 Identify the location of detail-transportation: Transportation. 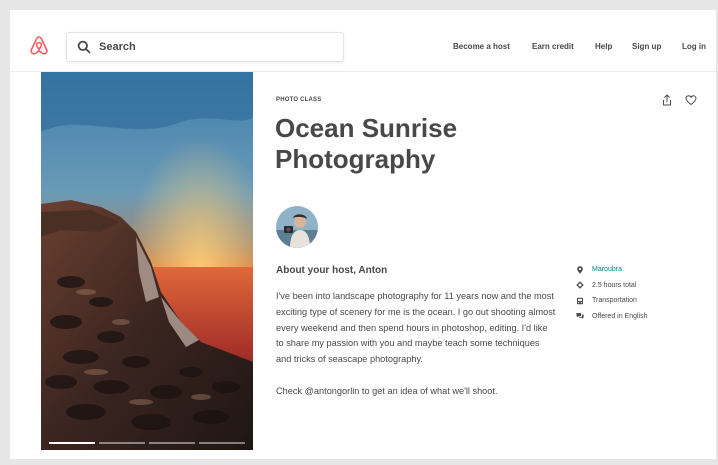
(612, 301).